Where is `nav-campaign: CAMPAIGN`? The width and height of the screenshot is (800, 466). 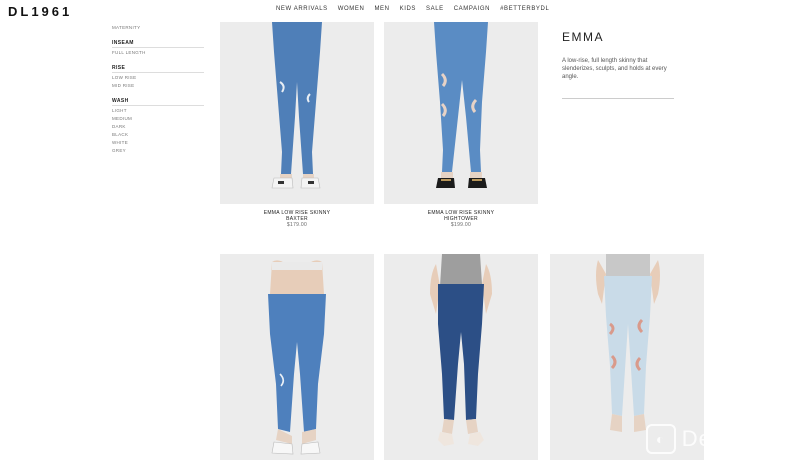 nav-campaign: CAMPAIGN is located at coordinates (472, 9).